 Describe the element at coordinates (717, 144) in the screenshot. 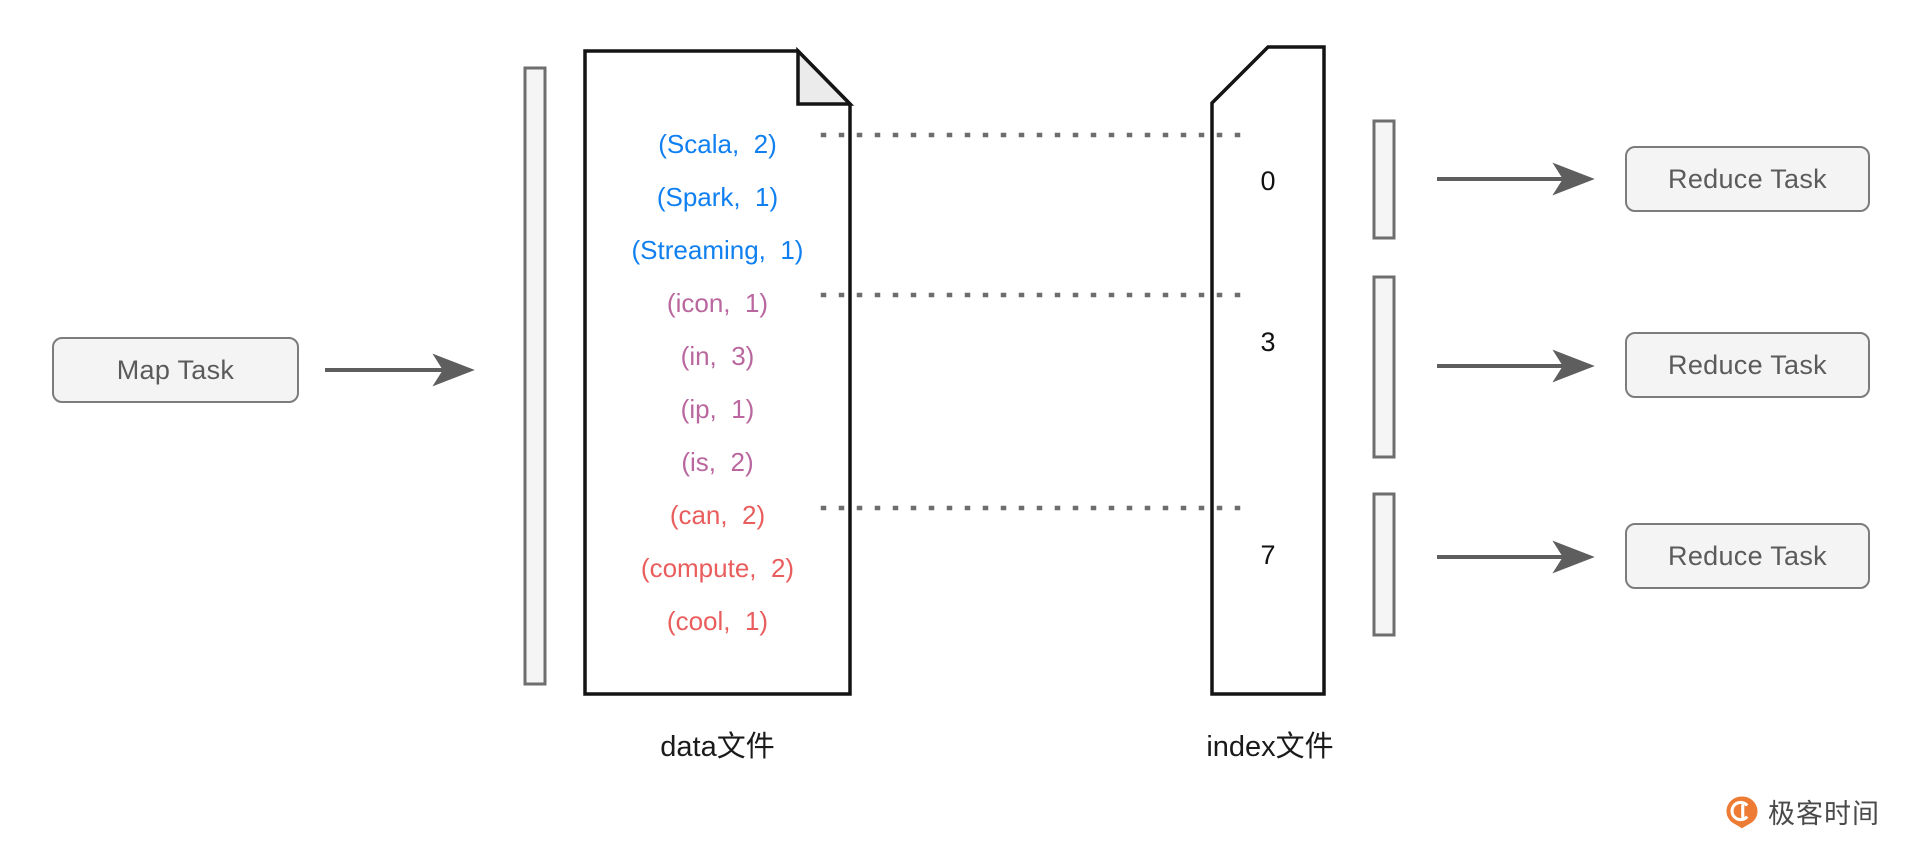

I see `data-file-row: (Scala, 2)` at that location.